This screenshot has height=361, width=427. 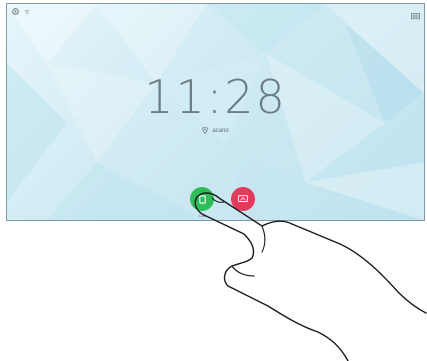 What do you see at coordinates (27, 11) in the screenshot?
I see `wifi-icon` at bounding box center [27, 11].